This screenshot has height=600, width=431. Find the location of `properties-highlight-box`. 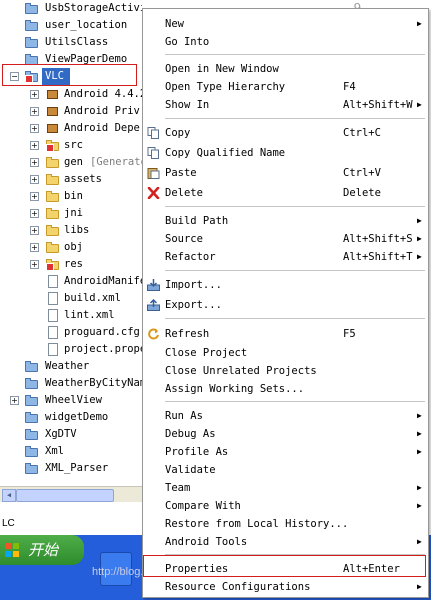

properties-highlight-box is located at coordinates (284, 566).